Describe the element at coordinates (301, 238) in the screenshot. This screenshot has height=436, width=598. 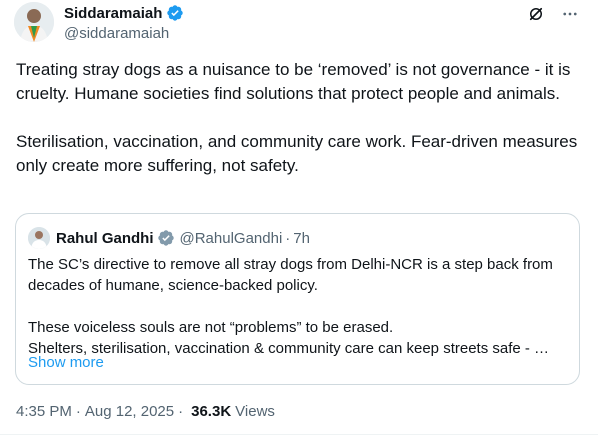
I see `quoted-time: 7h` at that location.